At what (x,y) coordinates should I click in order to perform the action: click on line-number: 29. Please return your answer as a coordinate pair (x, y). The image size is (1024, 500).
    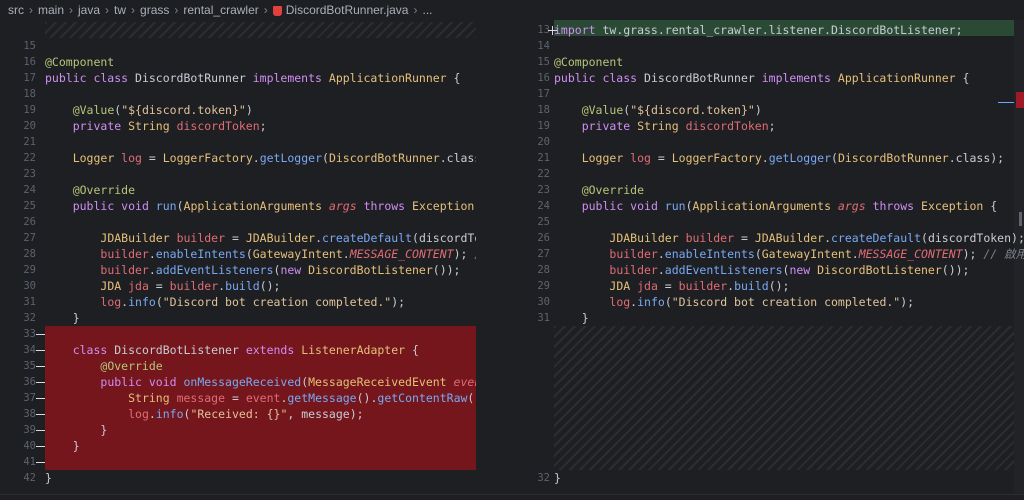
    Looking at the image, I should click on (29, 270).